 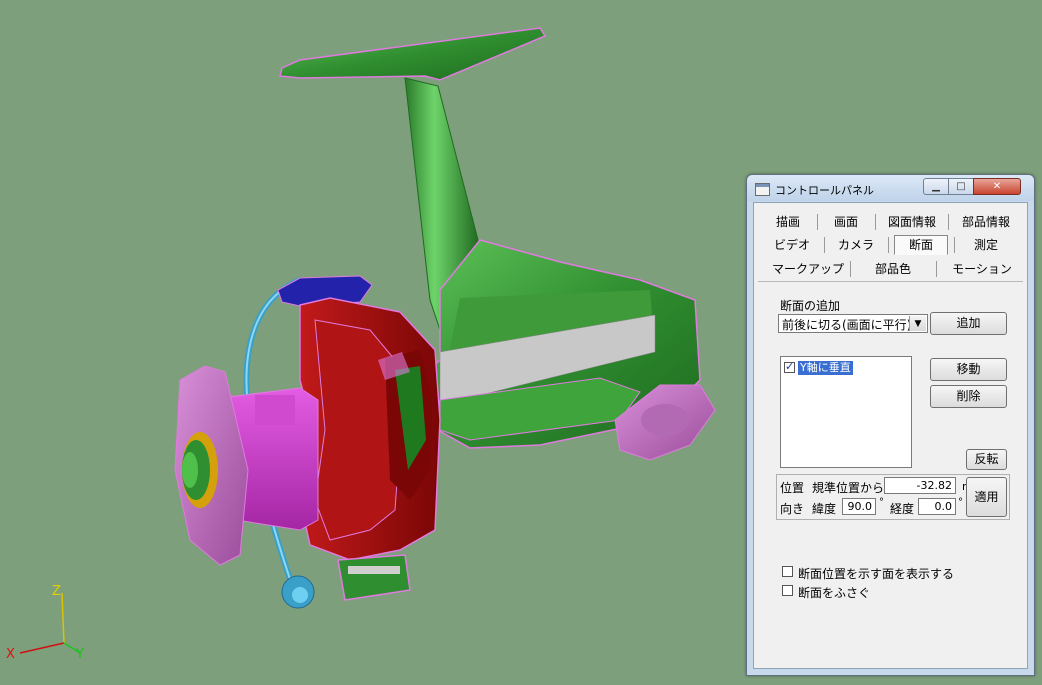 What do you see at coordinates (787, 590) in the screenshot?
I see `cap-section-checkbox` at bounding box center [787, 590].